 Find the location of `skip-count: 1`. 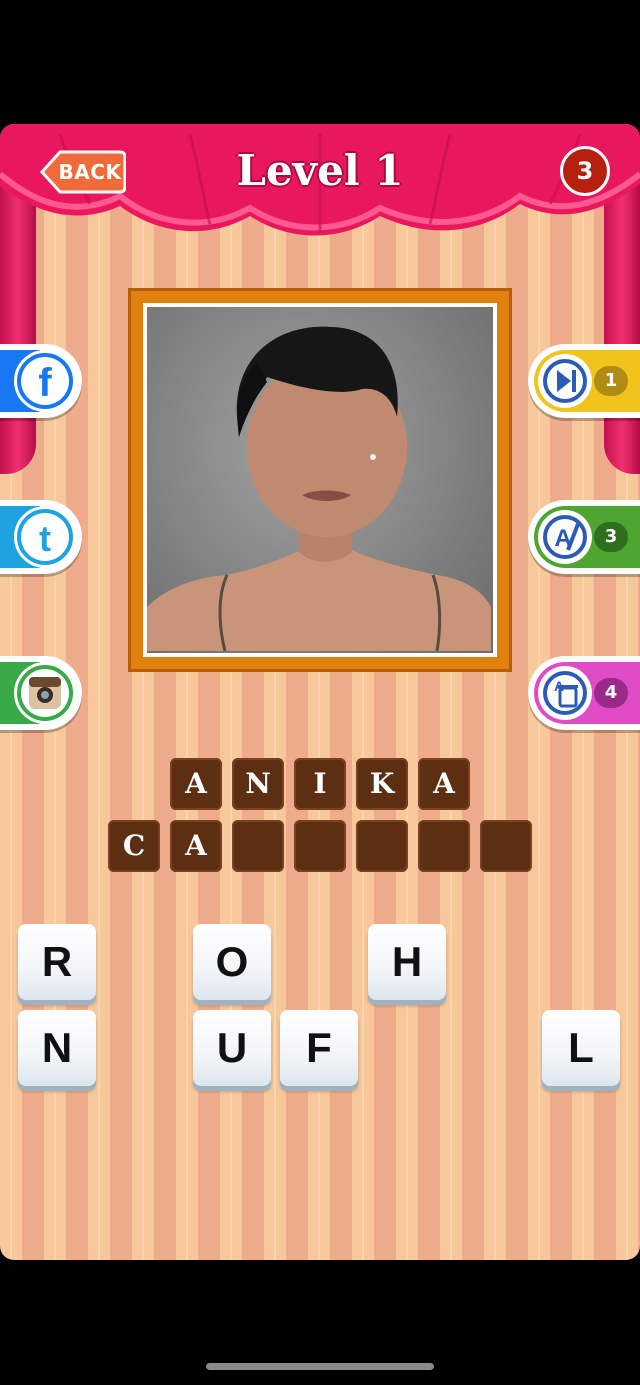

skip-count: 1 is located at coordinates (611, 381).